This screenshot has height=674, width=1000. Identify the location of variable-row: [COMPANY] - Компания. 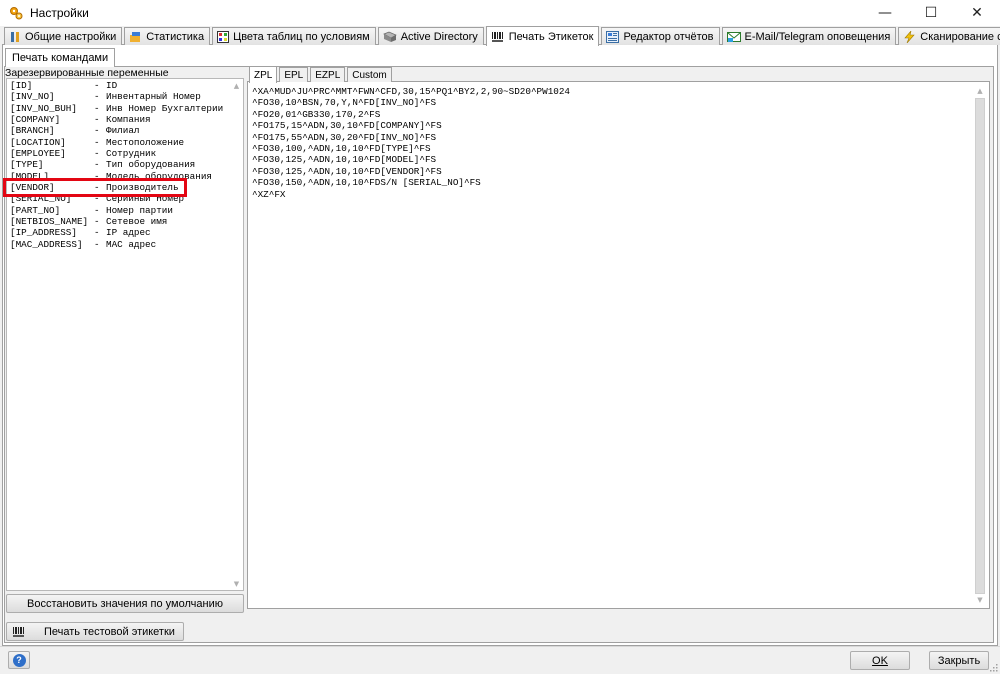
(116, 119).